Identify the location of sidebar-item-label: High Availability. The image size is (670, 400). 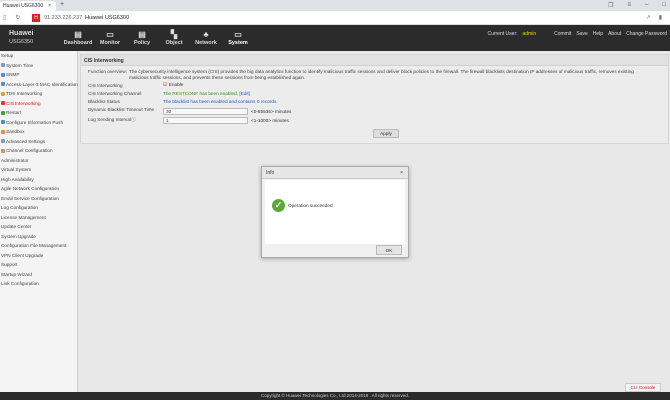
(17, 179).